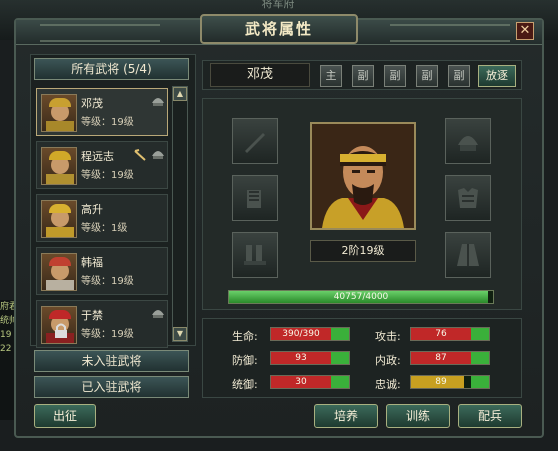 Image resolution: width=558 pixels, height=451 pixels. What do you see at coordinates (450, 33) in the screenshot?
I see `header-ornament-right` at bounding box center [450, 33].